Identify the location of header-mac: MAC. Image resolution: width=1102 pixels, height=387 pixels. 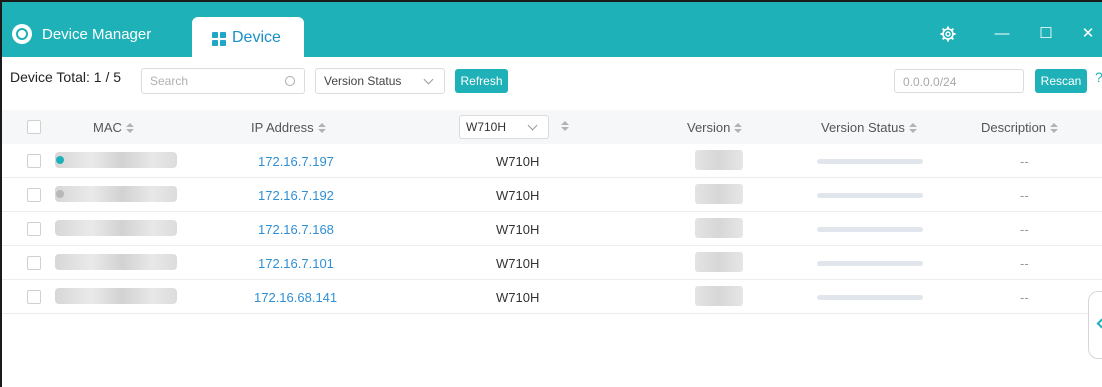
(113, 127).